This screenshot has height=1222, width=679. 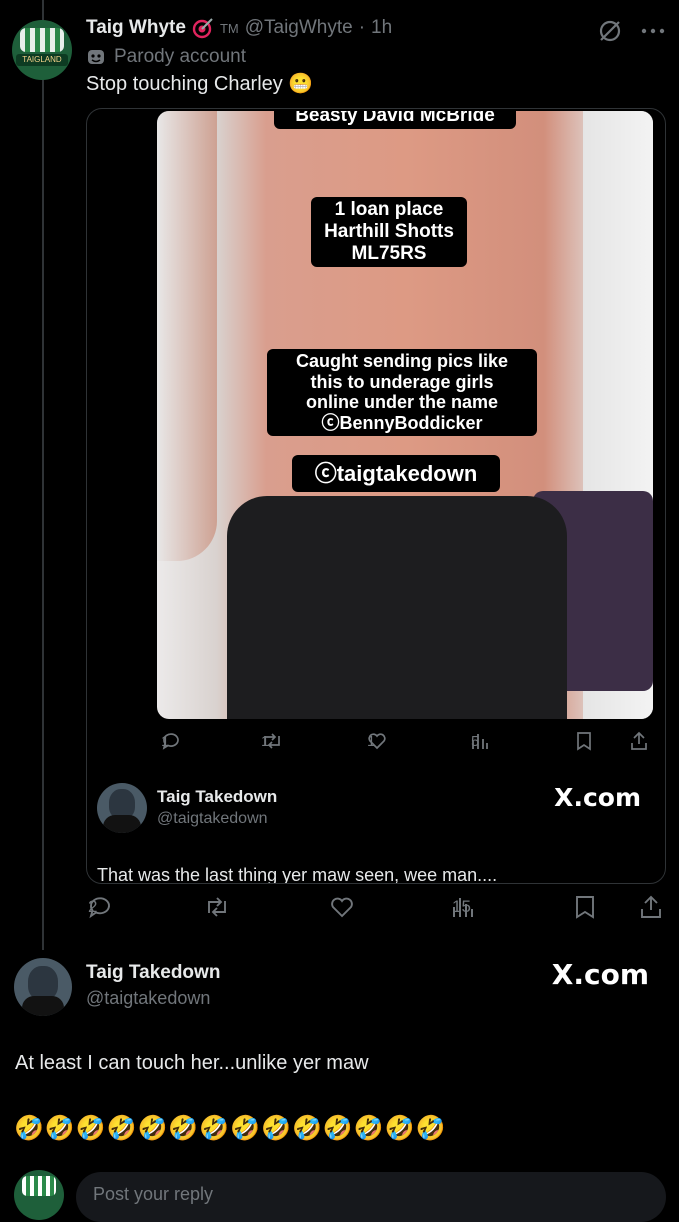 I want to click on inner-avatar, so click(x=122, y=808).